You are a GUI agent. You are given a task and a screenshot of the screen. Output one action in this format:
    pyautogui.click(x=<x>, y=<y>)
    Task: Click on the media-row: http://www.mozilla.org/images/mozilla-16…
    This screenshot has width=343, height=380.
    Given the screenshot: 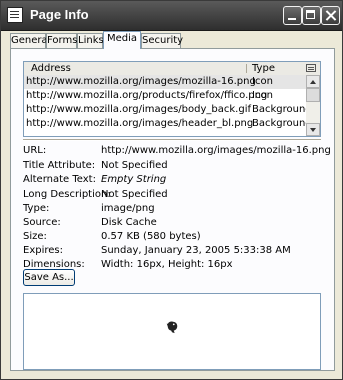 What is the action you would take?
    pyautogui.click(x=165, y=82)
    